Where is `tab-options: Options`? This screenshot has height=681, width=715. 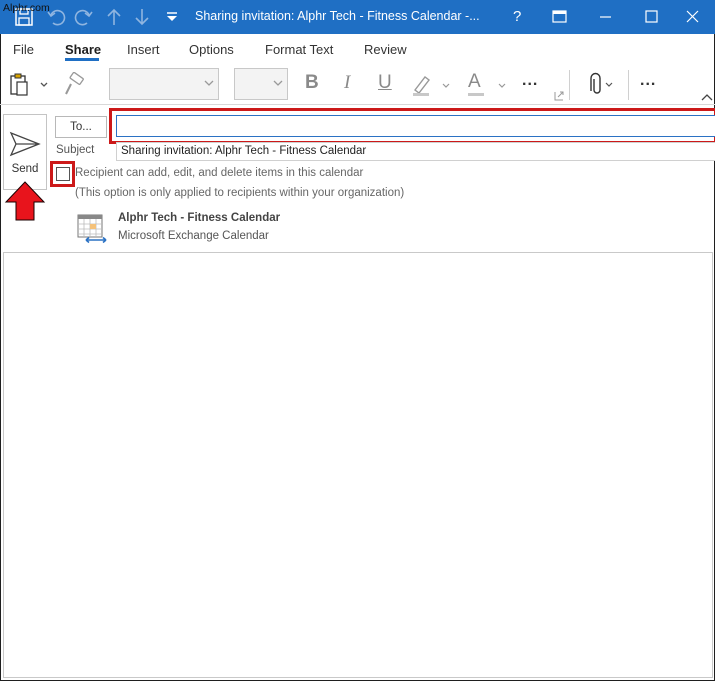
tab-options: Options is located at coordinates (211, 49).